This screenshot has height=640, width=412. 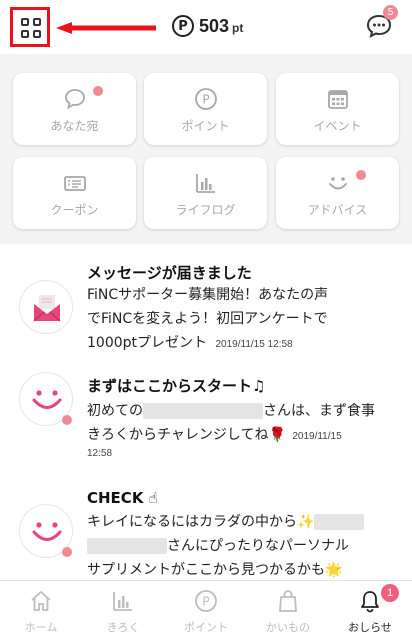 I want to click on speech-bubble-icon, so click(x=74, y=99).